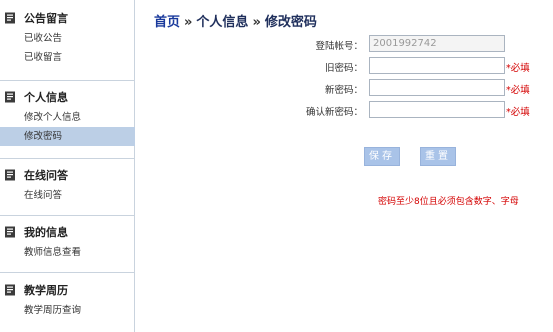 Image resolution: width=553 pixels, height=332 pixels. What do you see at coordinates (67, 310) in the screenshot?
I see `sidebar-item-calendar-query: 教学周历查询` at bounding box center [67, 310].